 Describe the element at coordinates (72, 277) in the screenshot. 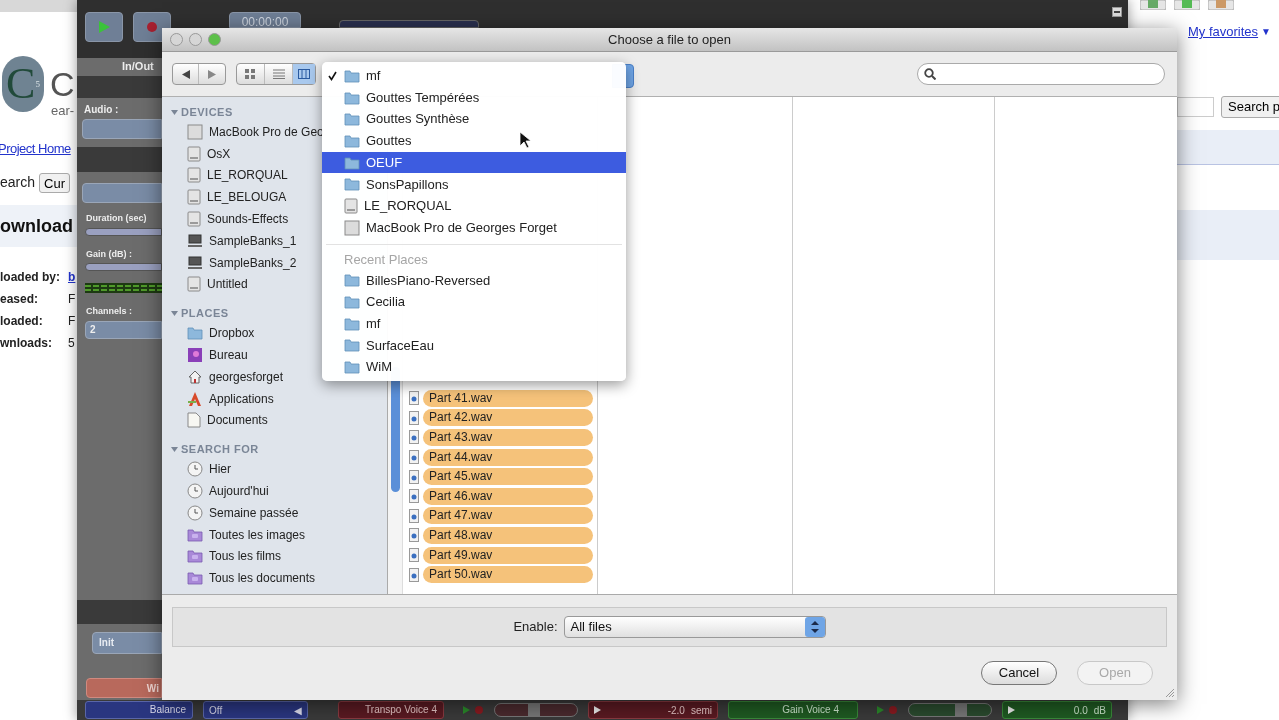

I see `detail-link: b` at that location.